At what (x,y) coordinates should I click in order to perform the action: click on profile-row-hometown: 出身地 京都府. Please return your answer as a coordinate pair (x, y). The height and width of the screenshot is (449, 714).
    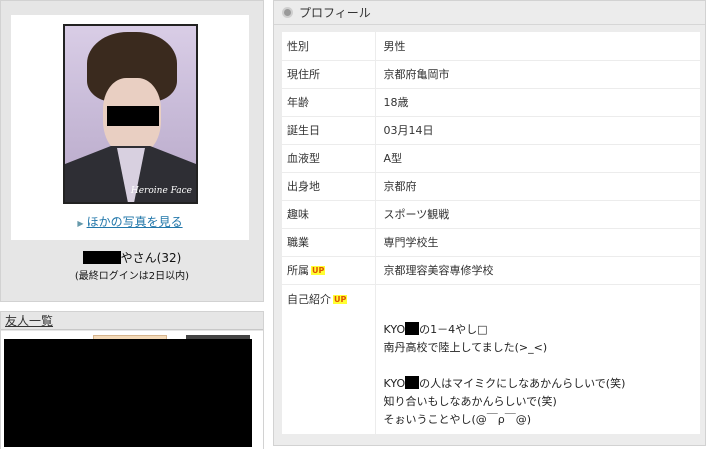
    Looking at the image, I should click on (491, 186).